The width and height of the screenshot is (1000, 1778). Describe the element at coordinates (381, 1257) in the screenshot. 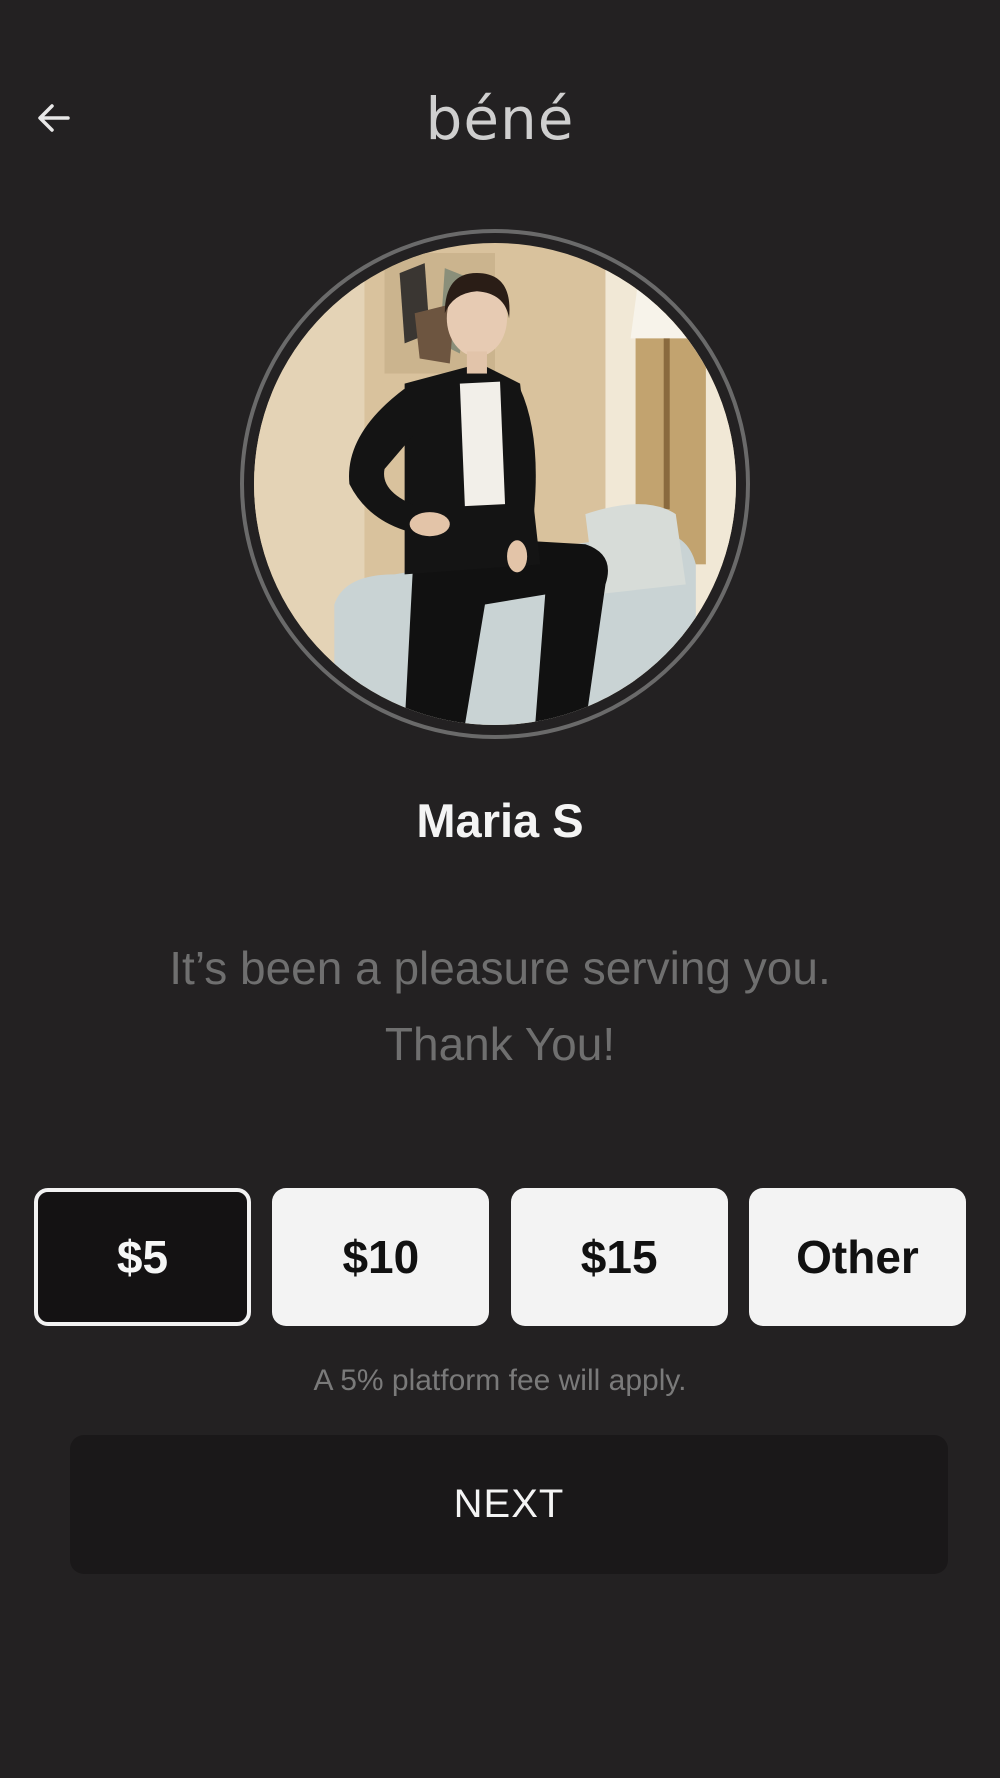

I see `tip-option-10: $10` at that location.